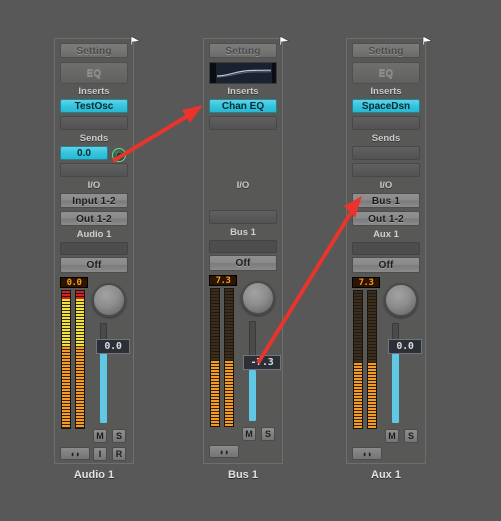 This screenshot has height=521, width=501. I want to click on eq-curve-thumbnail, so click(243, 73).